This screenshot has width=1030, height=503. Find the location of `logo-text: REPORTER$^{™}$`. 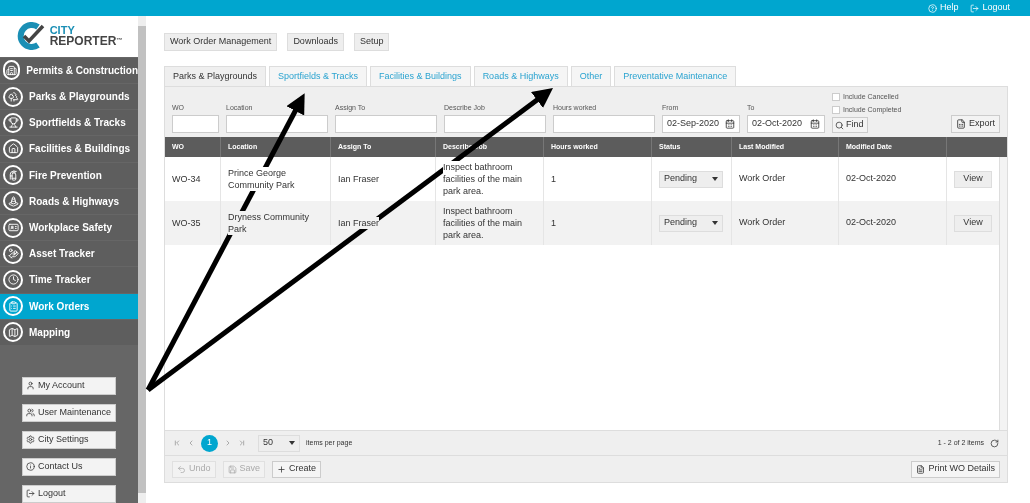

logo-text: REPORTER$^{™}$ is located at coordinates (86, 42).